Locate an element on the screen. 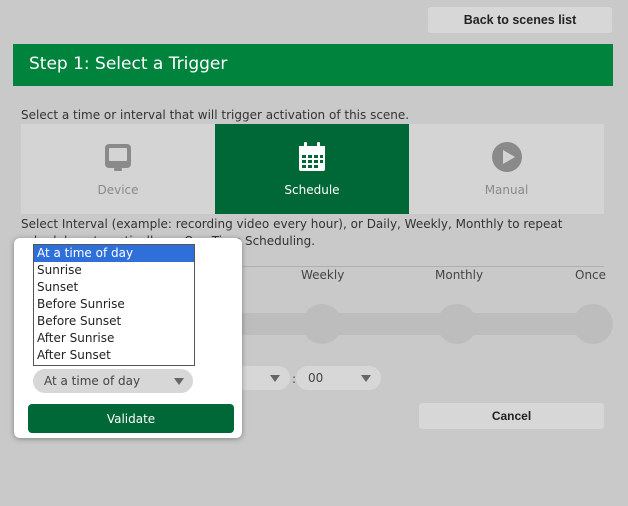 This screenshot has height=506, width=628. calendar-icon is located at coordinates (312, 156).